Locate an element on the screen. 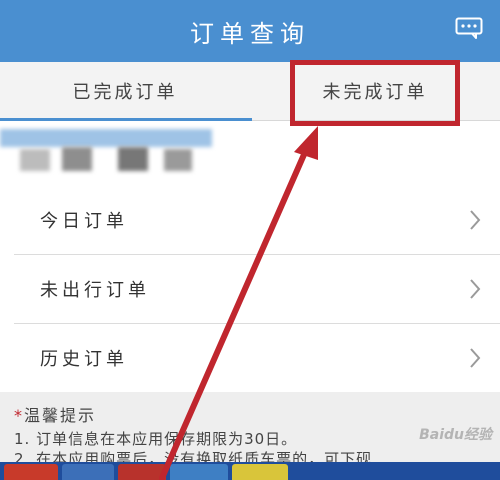 The height and width of the screenshot is (480, 500). watermark: Baidu经验 is located at coordinates (455, 435).